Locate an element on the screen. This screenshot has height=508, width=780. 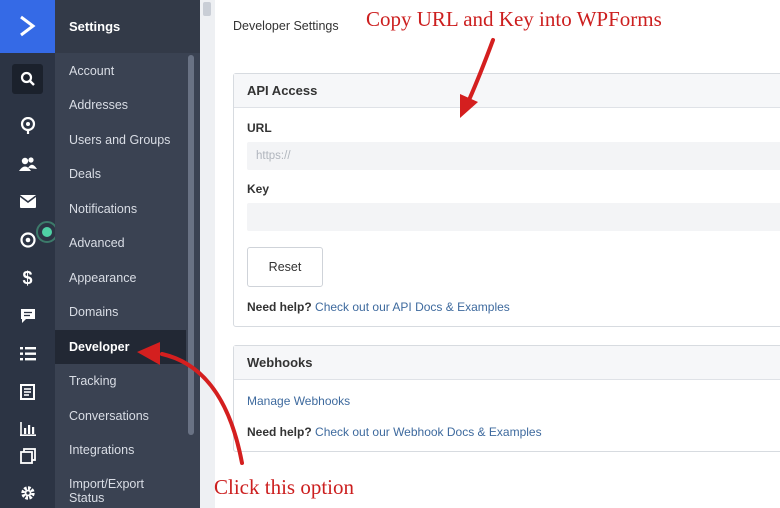
nav-item-appearance: Appearance is located at coordinates (120, 278).